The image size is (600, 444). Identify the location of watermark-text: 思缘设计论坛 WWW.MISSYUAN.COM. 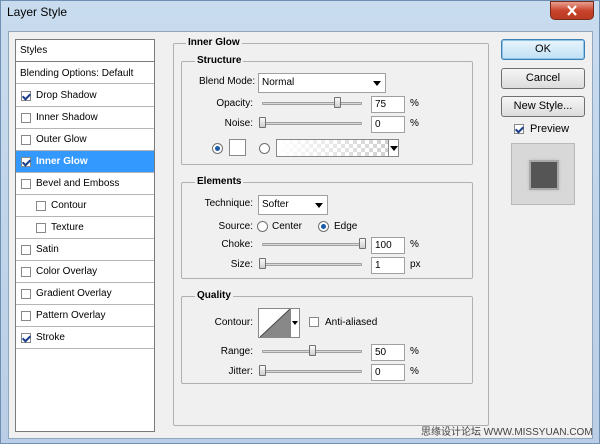
(507, 432).